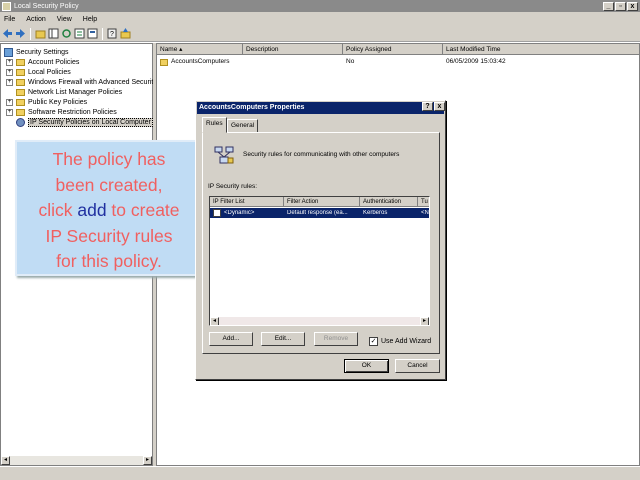 This screenshot has width=640, height=480. What do you see at coordinates (320, 6) in the screenshot?
I see `main-titlebar: Local Security Policy _ ▫ x` at bounding box center [320, 6].